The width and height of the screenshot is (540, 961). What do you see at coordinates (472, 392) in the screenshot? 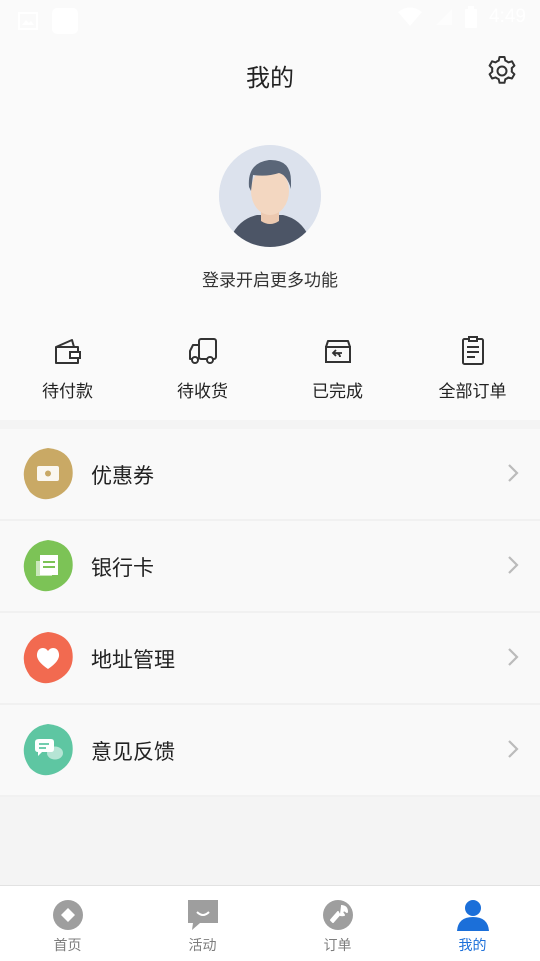
I see `order-label: 全部订单` at bounding box center [472, 392].